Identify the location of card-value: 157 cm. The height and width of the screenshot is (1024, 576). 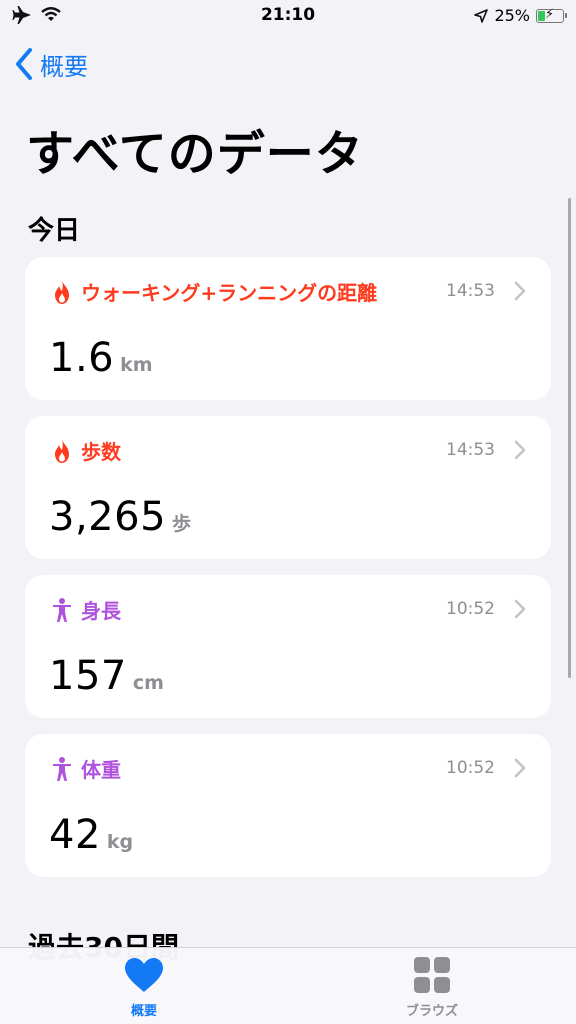
(106, 676).